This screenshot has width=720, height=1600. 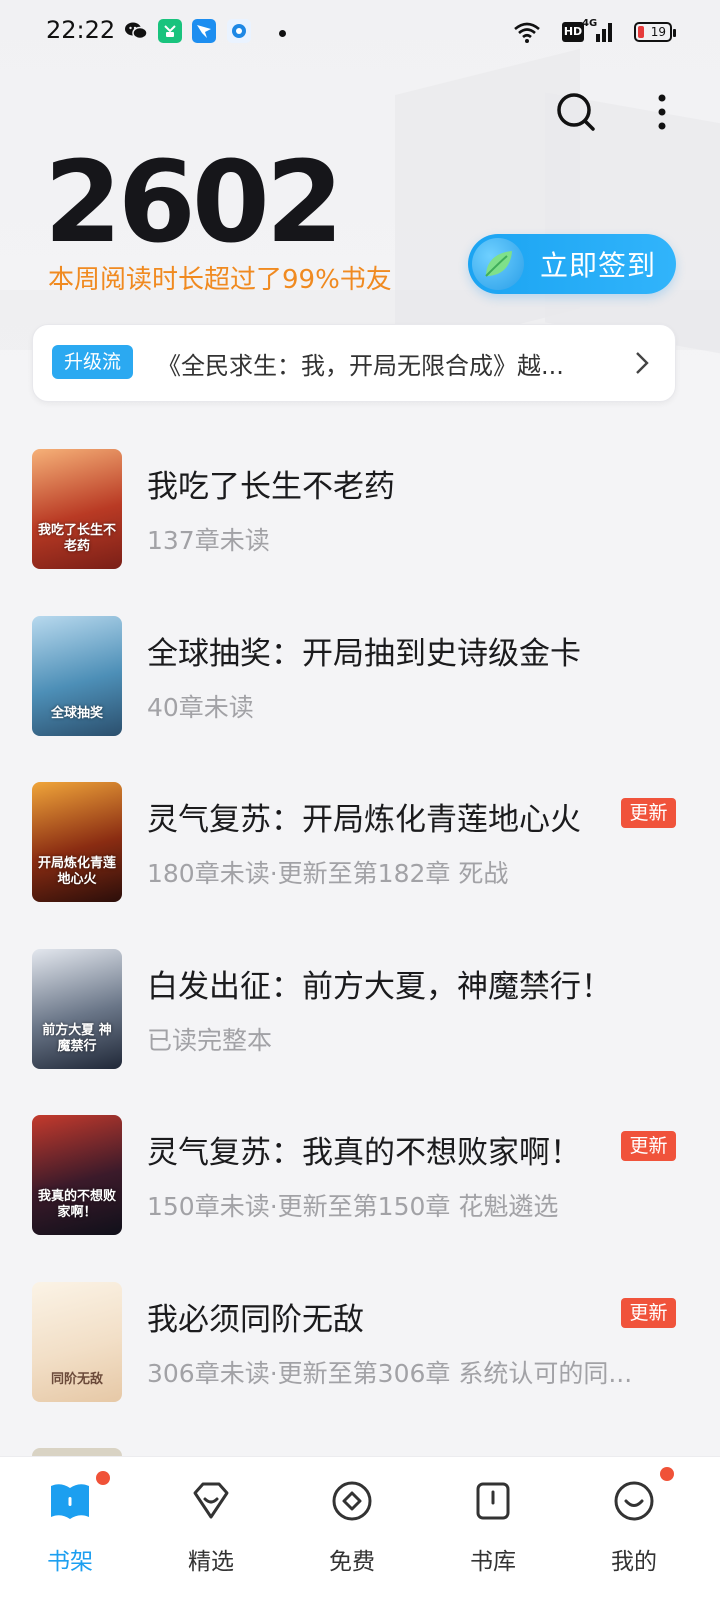 I want to click on book-cover-title: 我真的不想败家啊！, so click(x=77, y=1204).